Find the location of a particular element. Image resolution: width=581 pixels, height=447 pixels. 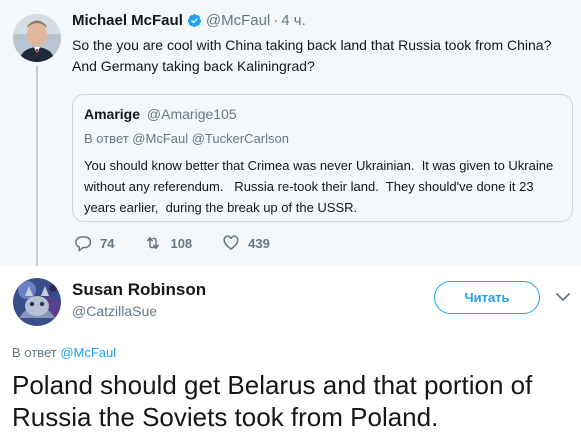

reply-prefix: В ответ is located at coordinates (36, 352).